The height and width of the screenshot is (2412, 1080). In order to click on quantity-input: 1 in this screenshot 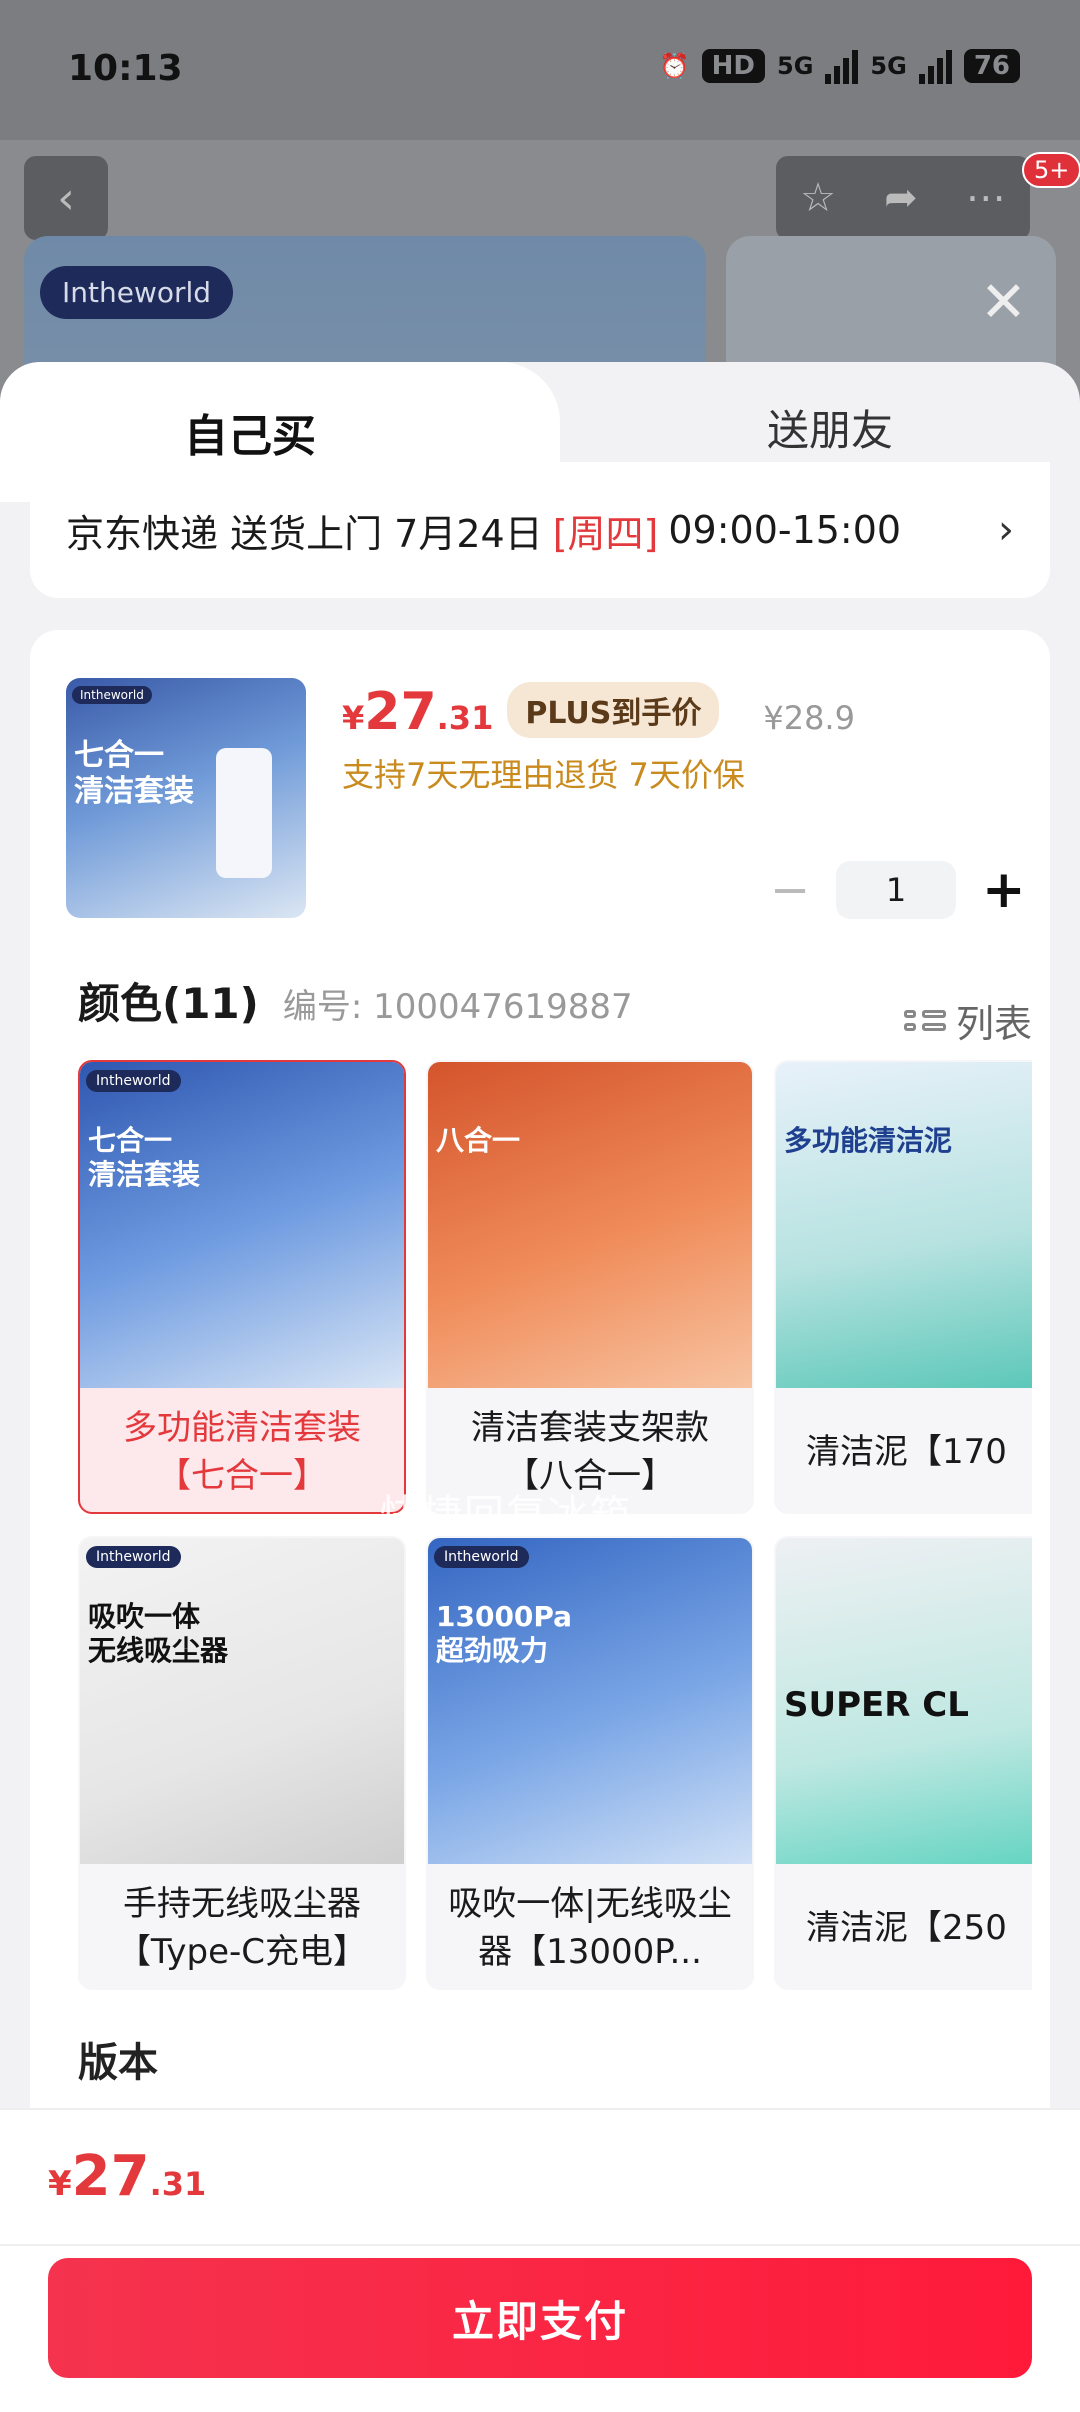, I will do `click(896, 890)`.